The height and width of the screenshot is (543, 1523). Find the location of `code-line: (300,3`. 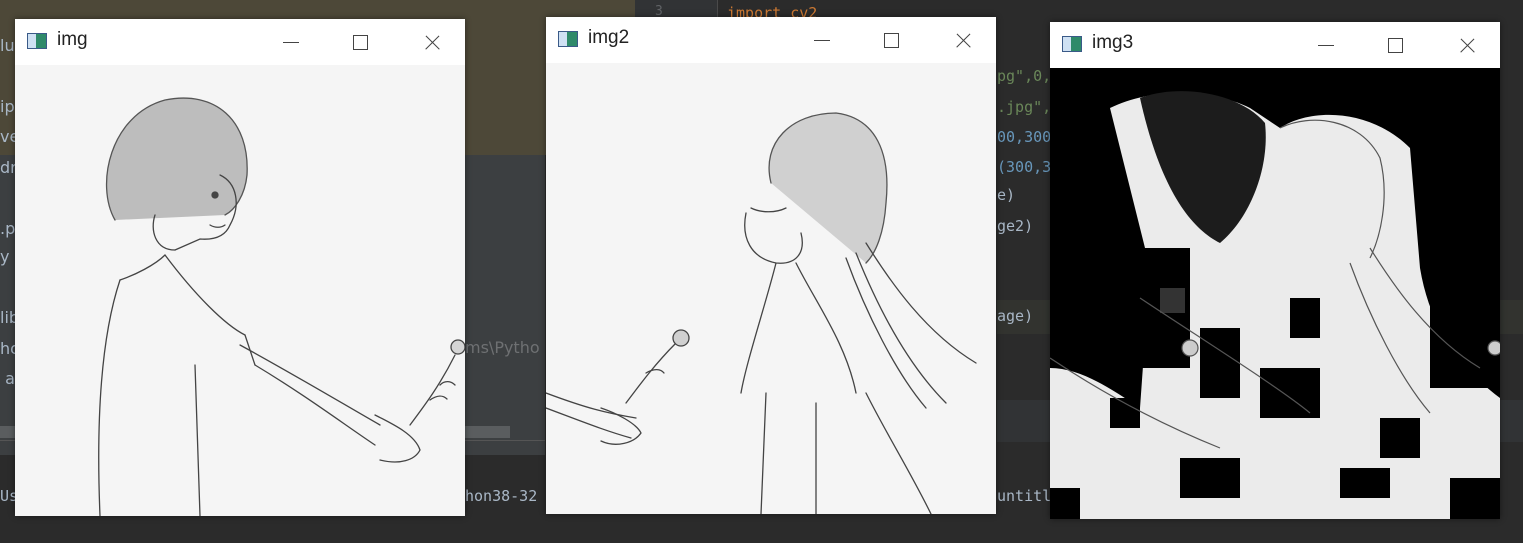

code-line: (300,3 is located at coordinates (1024, 167).